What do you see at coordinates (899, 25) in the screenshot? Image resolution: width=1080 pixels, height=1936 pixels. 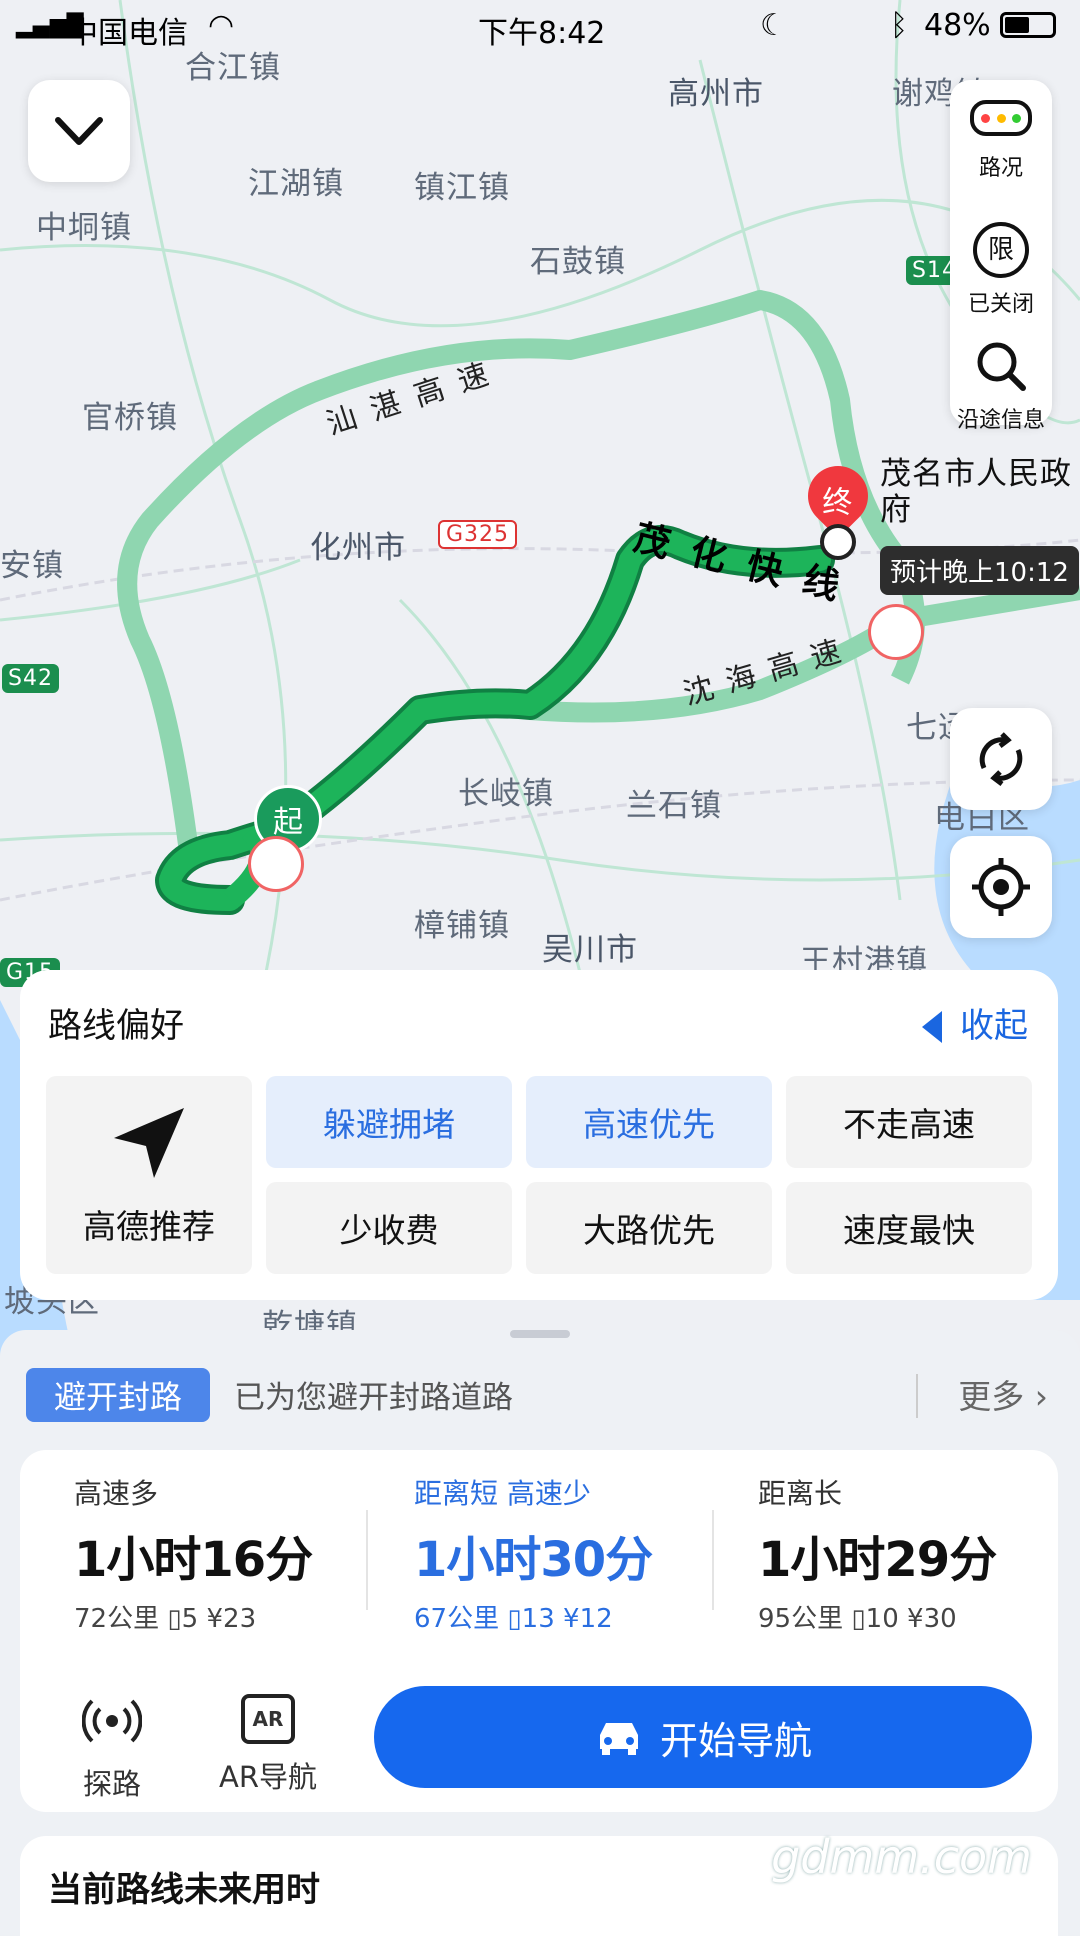 I see `bluetooth-icon: ᛒ` at bounding box center [899, 25].